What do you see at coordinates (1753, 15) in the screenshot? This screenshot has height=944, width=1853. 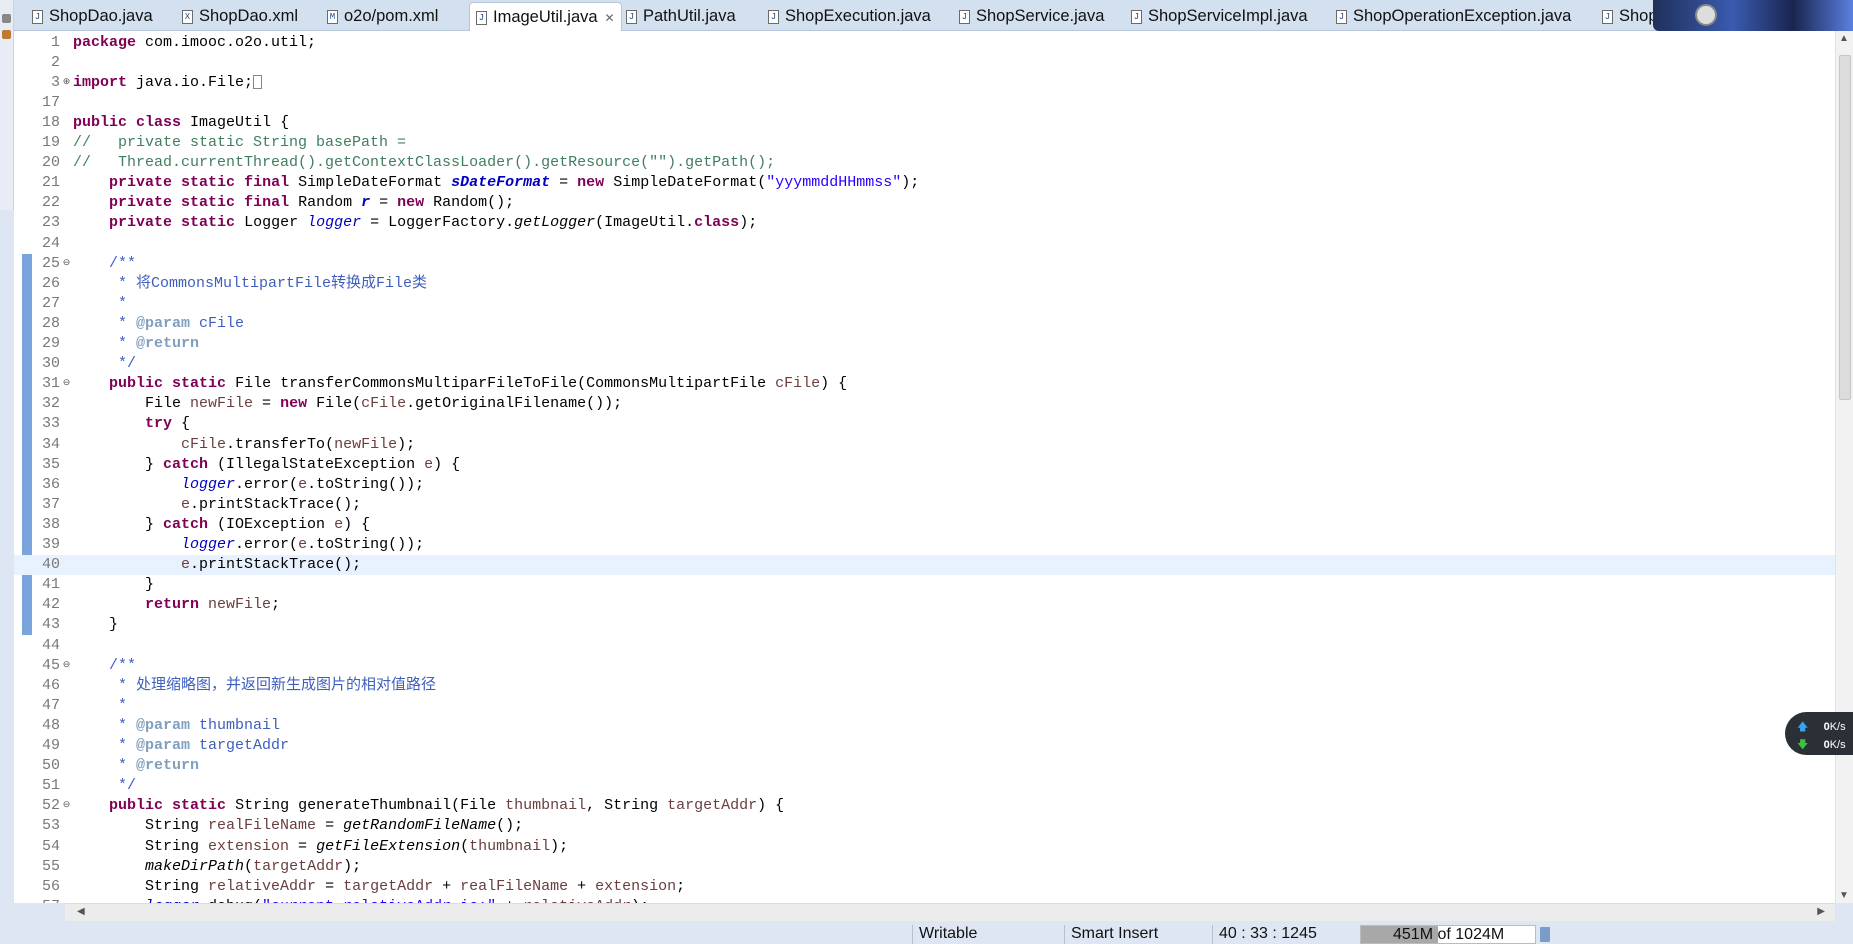 I see `decorative-skin-image` at bounding box center [1753, 15].